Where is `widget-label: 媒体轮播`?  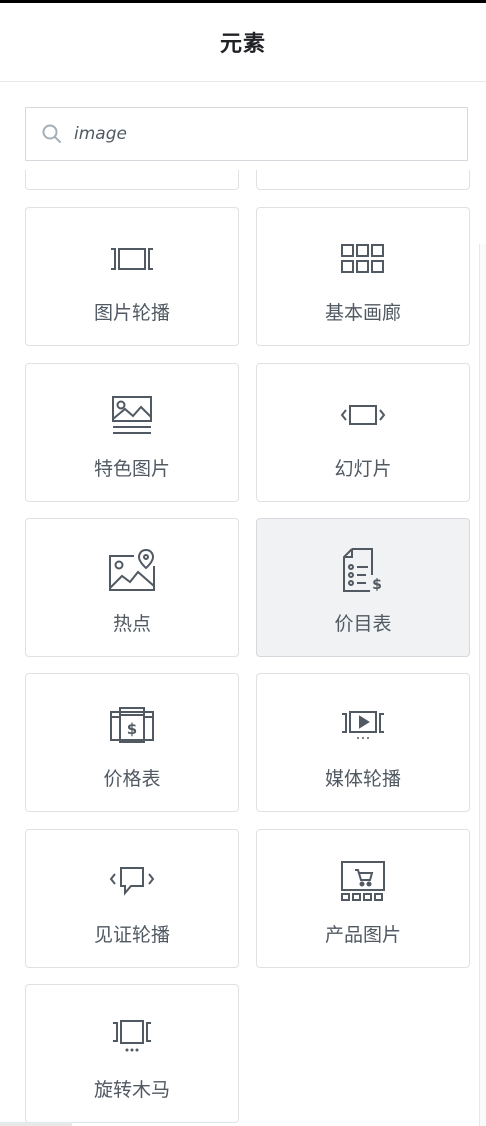 widget-label: 媒体轮播 is located at coordinates (362, 779).